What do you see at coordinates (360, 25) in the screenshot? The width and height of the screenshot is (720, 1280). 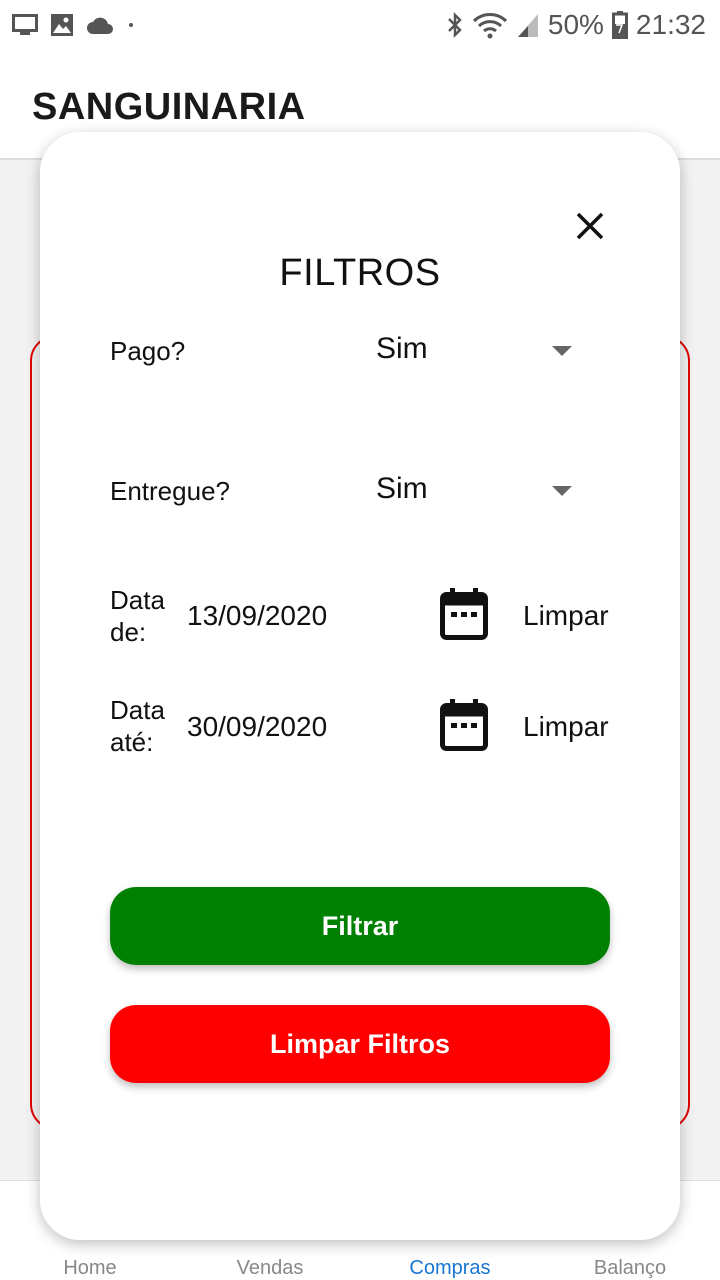 I see `status-bar: 50% 21:32` at bounding box center [360, 25].